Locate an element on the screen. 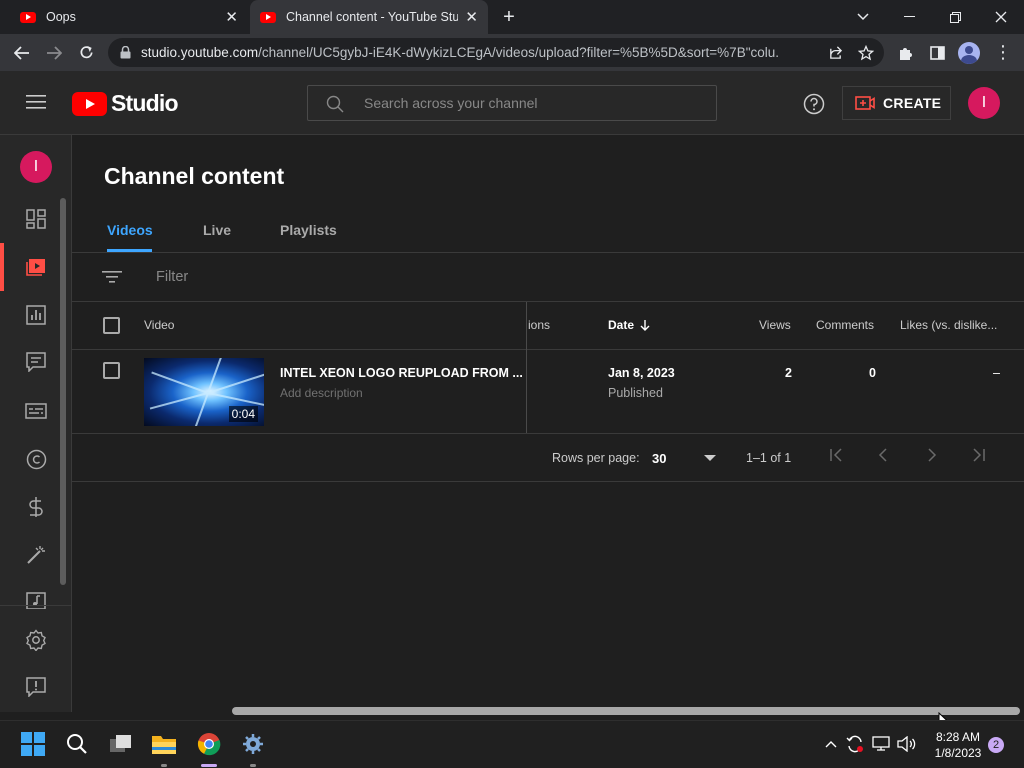 This screenshot has width=1024, height=768. extensions-puzzle-icon is located at coordinates (906, 52).